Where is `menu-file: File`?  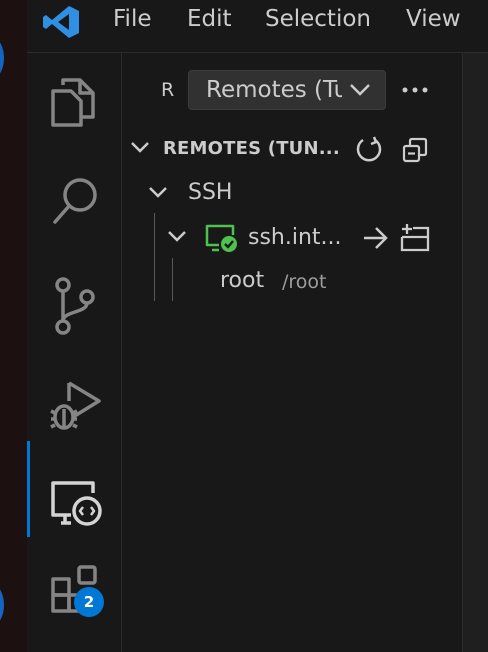
menu-file: File is located at coordinates (132, 19).